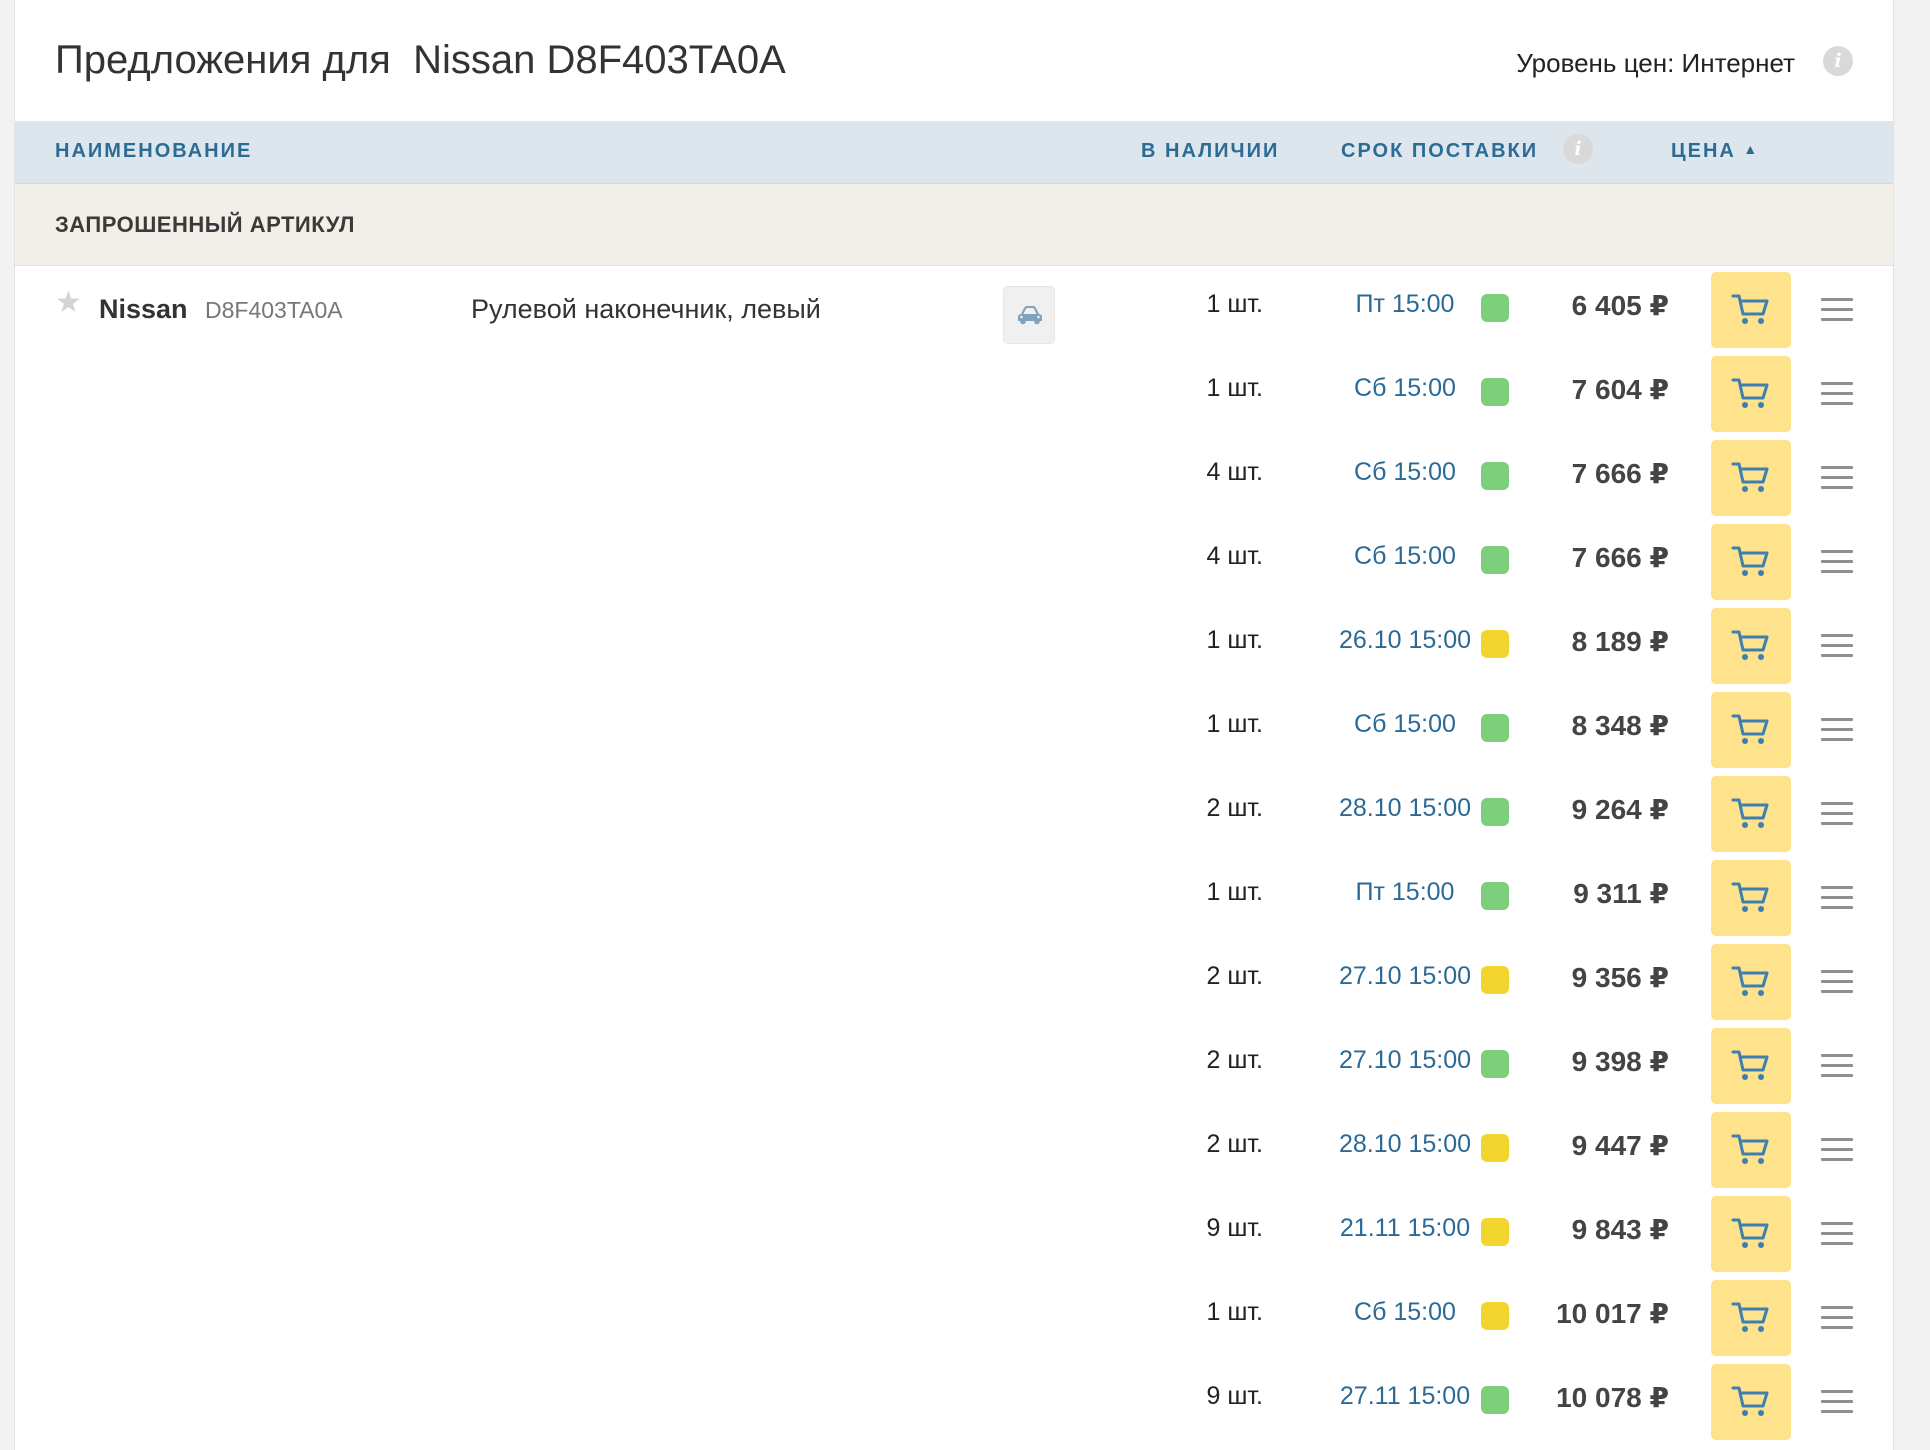 The height and width of the screenshot is (1450, 1930). What do you see at coordinates (1620, 305) in the screenshot?
I see `offer-price: 6 405 ₽` at bounding box center [1620, 305].